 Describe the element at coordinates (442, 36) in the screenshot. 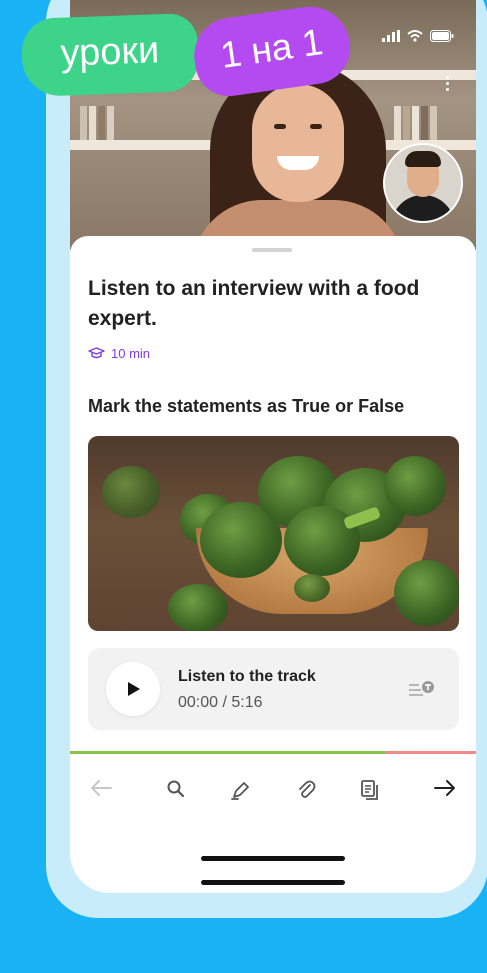

I see `battery-icon` at that location.